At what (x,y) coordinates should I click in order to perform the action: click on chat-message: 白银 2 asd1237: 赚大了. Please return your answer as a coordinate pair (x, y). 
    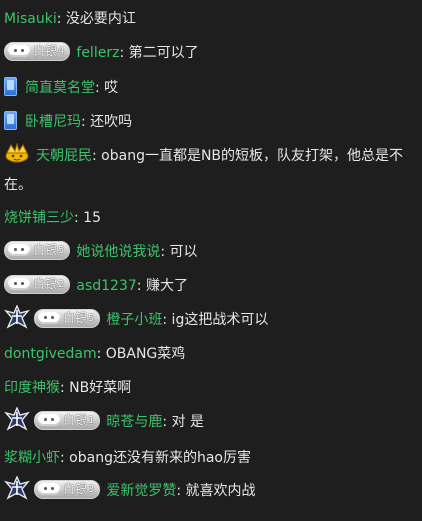
    Looking at the image, I should click on (210, 286).